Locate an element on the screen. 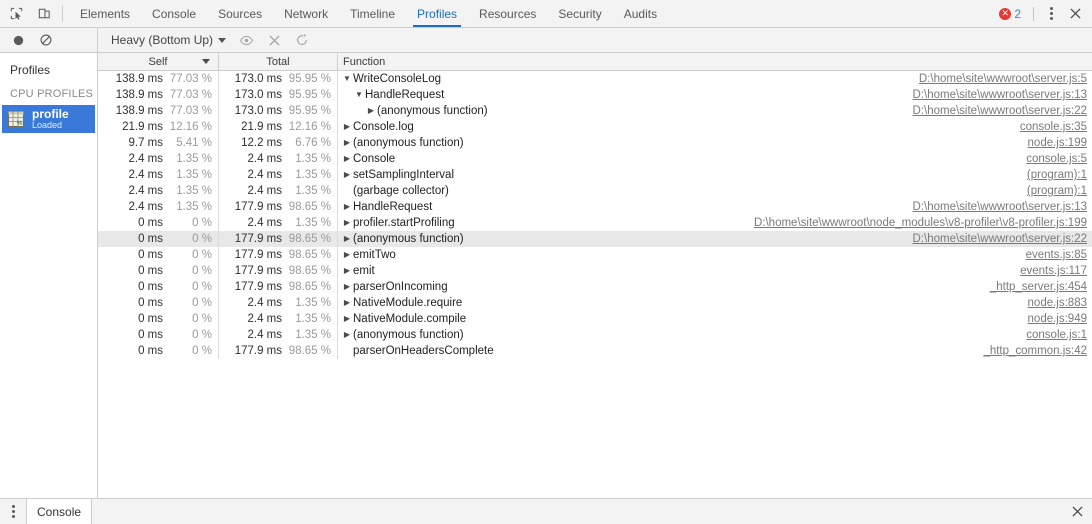 This screenshot has width=1092, height=524. tab-resources: Resources is located at coordinates (507, 13).